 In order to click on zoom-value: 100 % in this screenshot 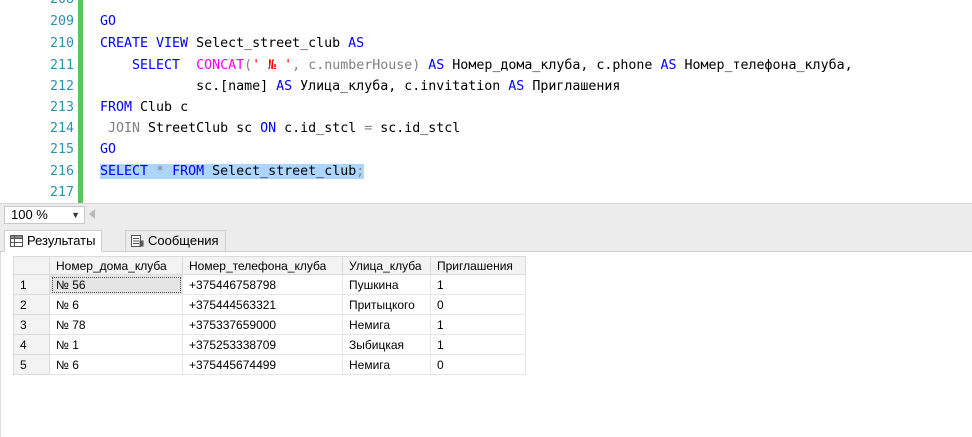, I will do `click(29, 214)`.